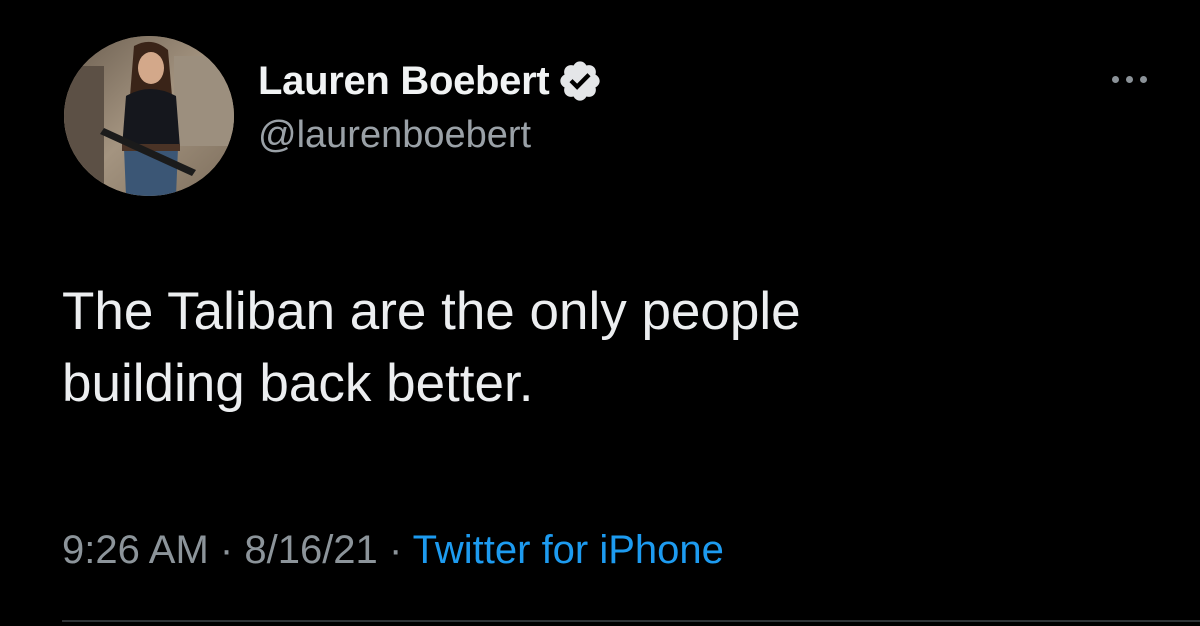 Image resolution: width=1200 pixels, height=626 pixels. What do you see at coordinates (310, 550) in the screenshot?
I see `tweet-date: 8/16/21` at bounding box center [310, 550].